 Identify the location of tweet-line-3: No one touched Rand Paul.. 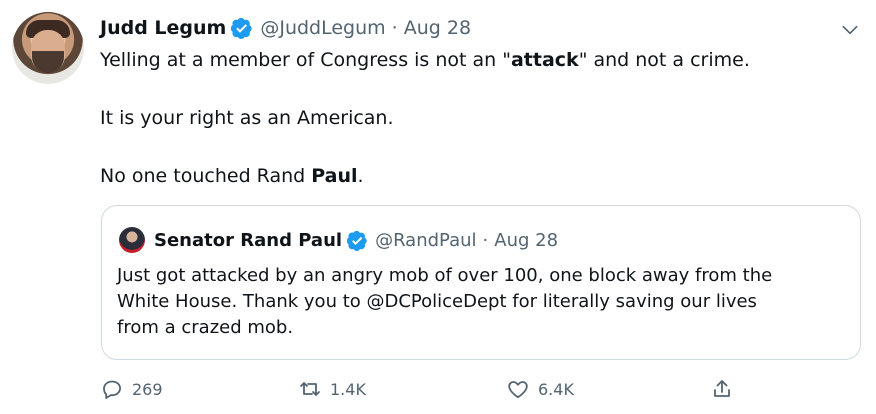
(470, 176).